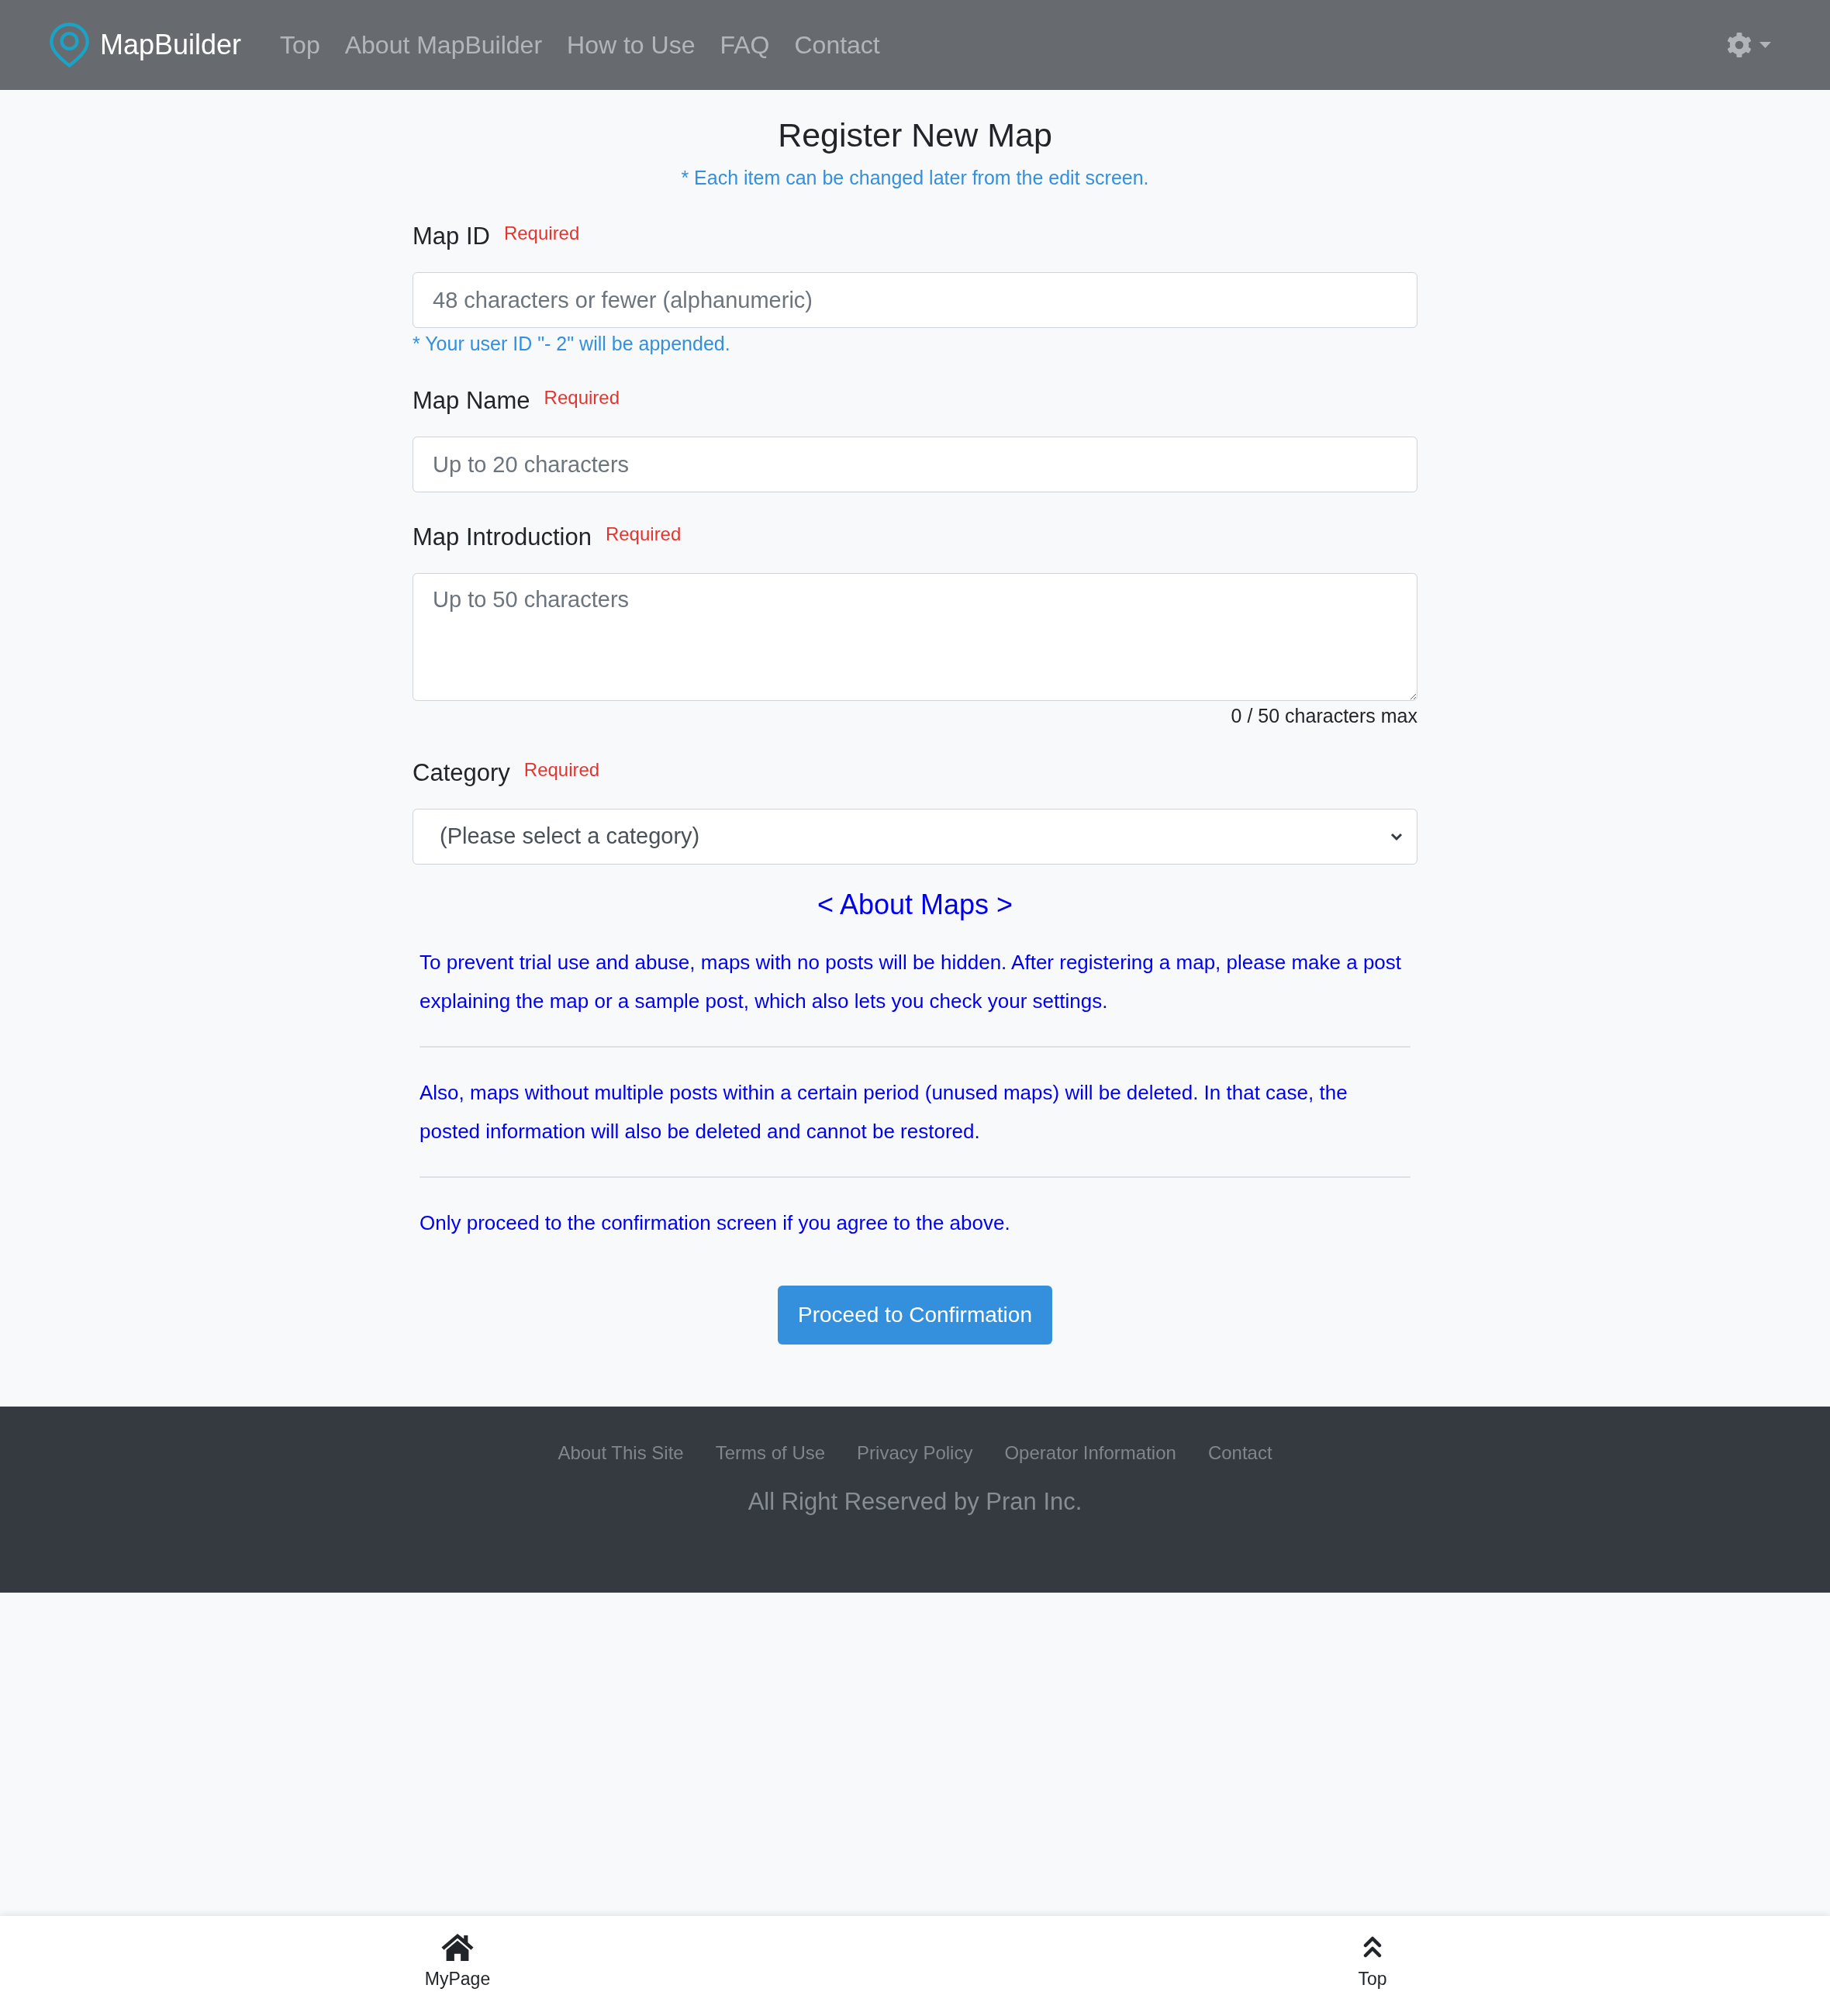  I want to click on help-text: * Your user ID "- 2" will be appended., so click(572, 344).